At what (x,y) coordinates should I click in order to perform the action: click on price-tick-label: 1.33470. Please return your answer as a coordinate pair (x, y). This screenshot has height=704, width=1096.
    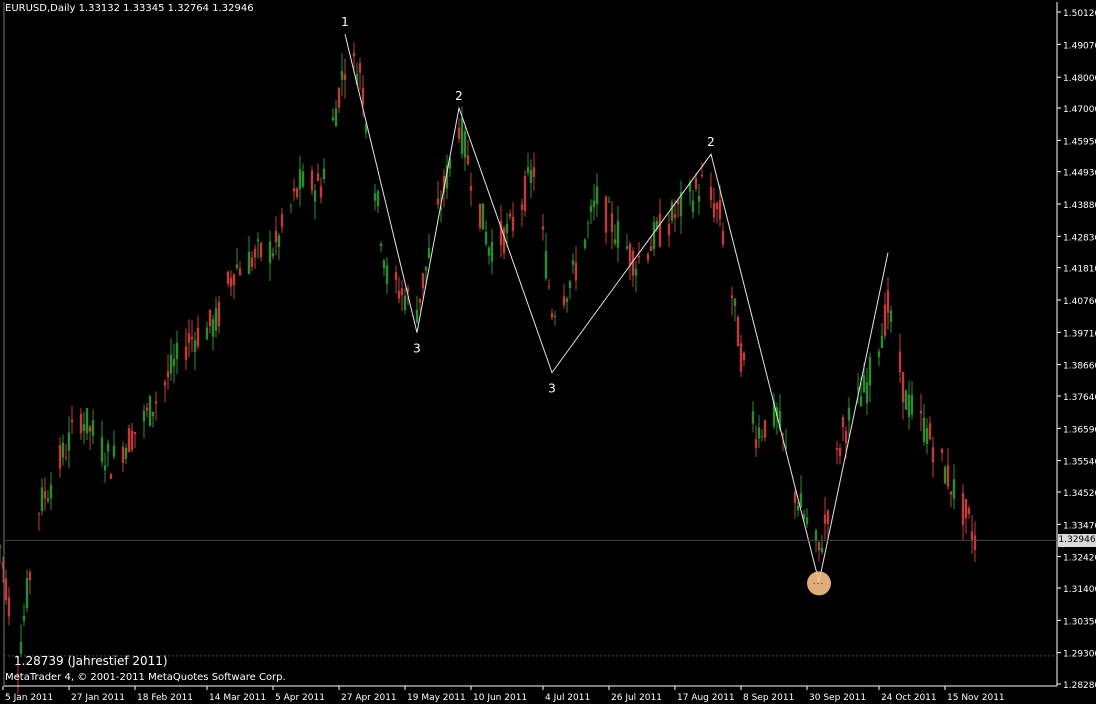
    Looking at the image, I should click on (1079, 526).